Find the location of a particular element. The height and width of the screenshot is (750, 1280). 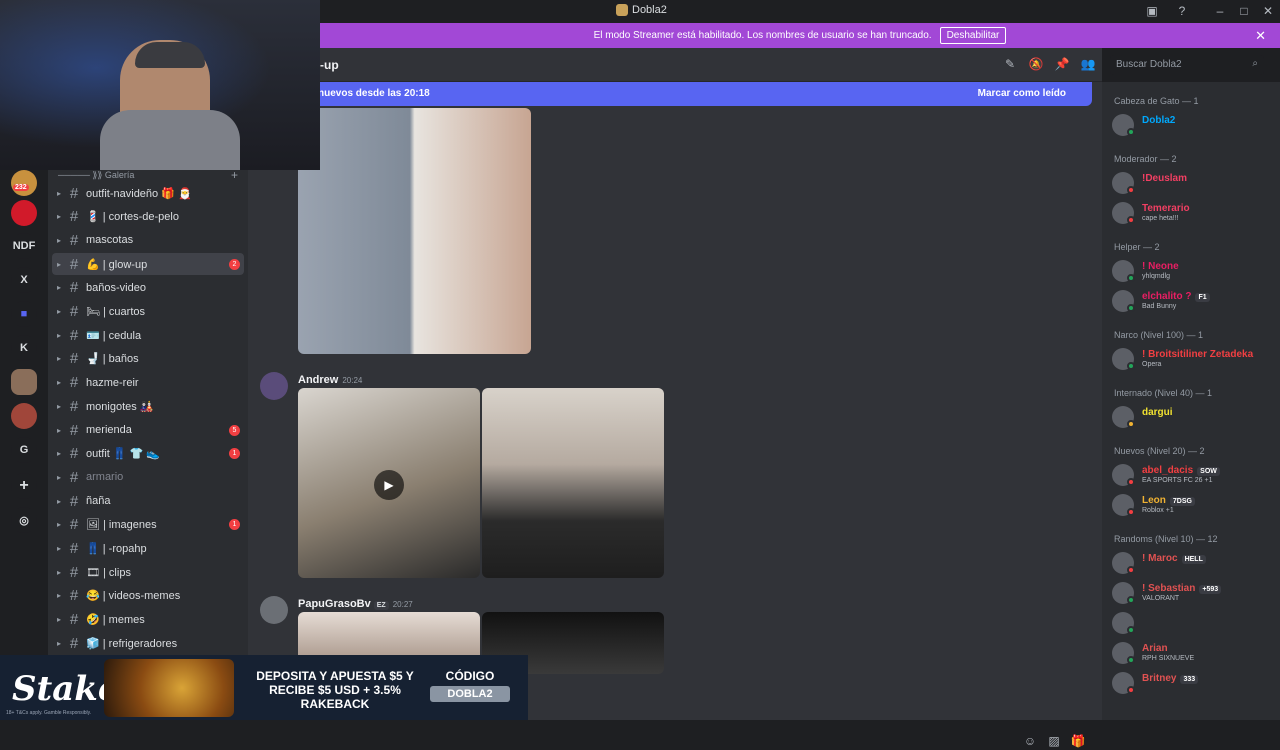

channel-item: ▸ # 🎞 | clips is located at coordinates (148, 572).